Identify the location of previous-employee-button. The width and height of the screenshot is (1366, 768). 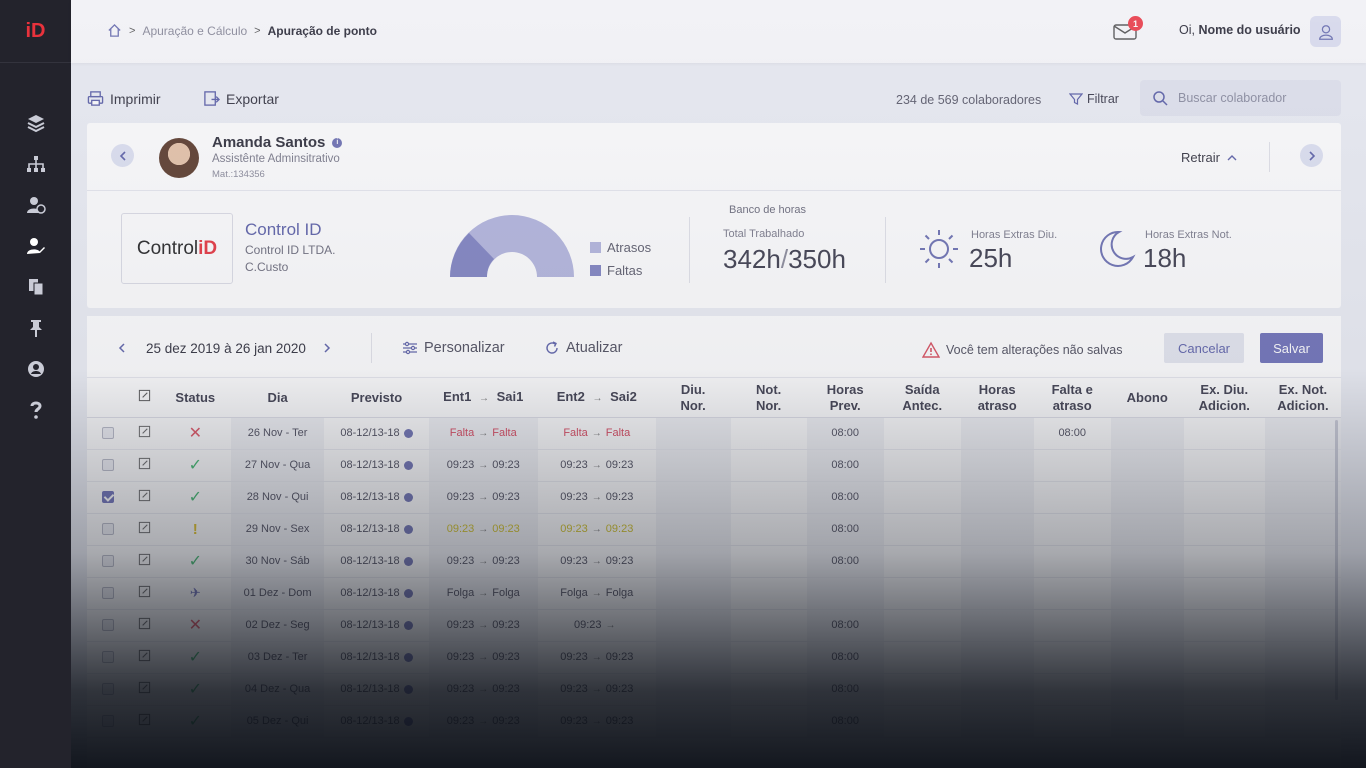
(122, 155).